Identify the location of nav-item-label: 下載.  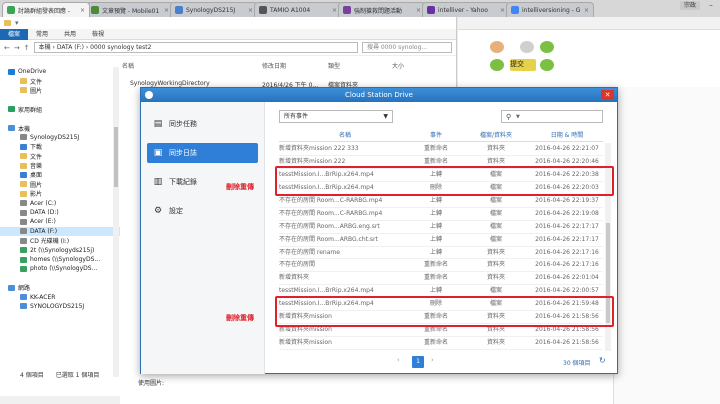
(36, 148).